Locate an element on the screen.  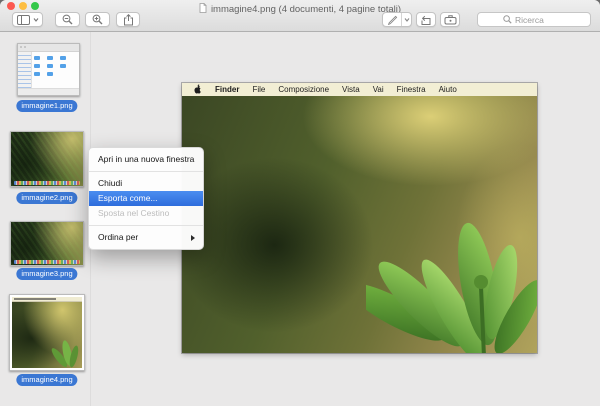
menu-item-close: Chiudi is located at coordinates (146, 183).